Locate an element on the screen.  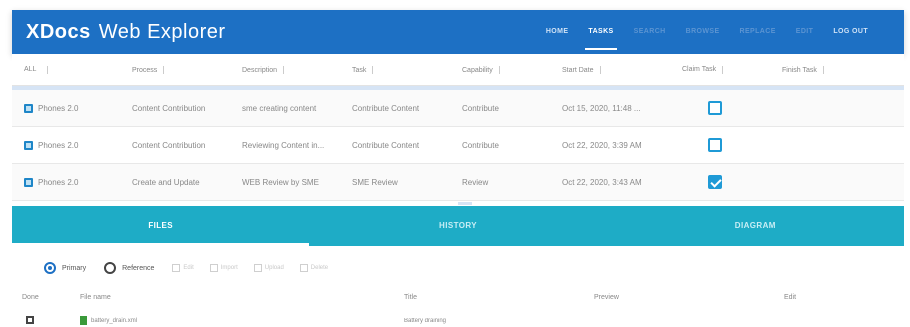
tab-files: FILES is located at coordinates (161, 226).